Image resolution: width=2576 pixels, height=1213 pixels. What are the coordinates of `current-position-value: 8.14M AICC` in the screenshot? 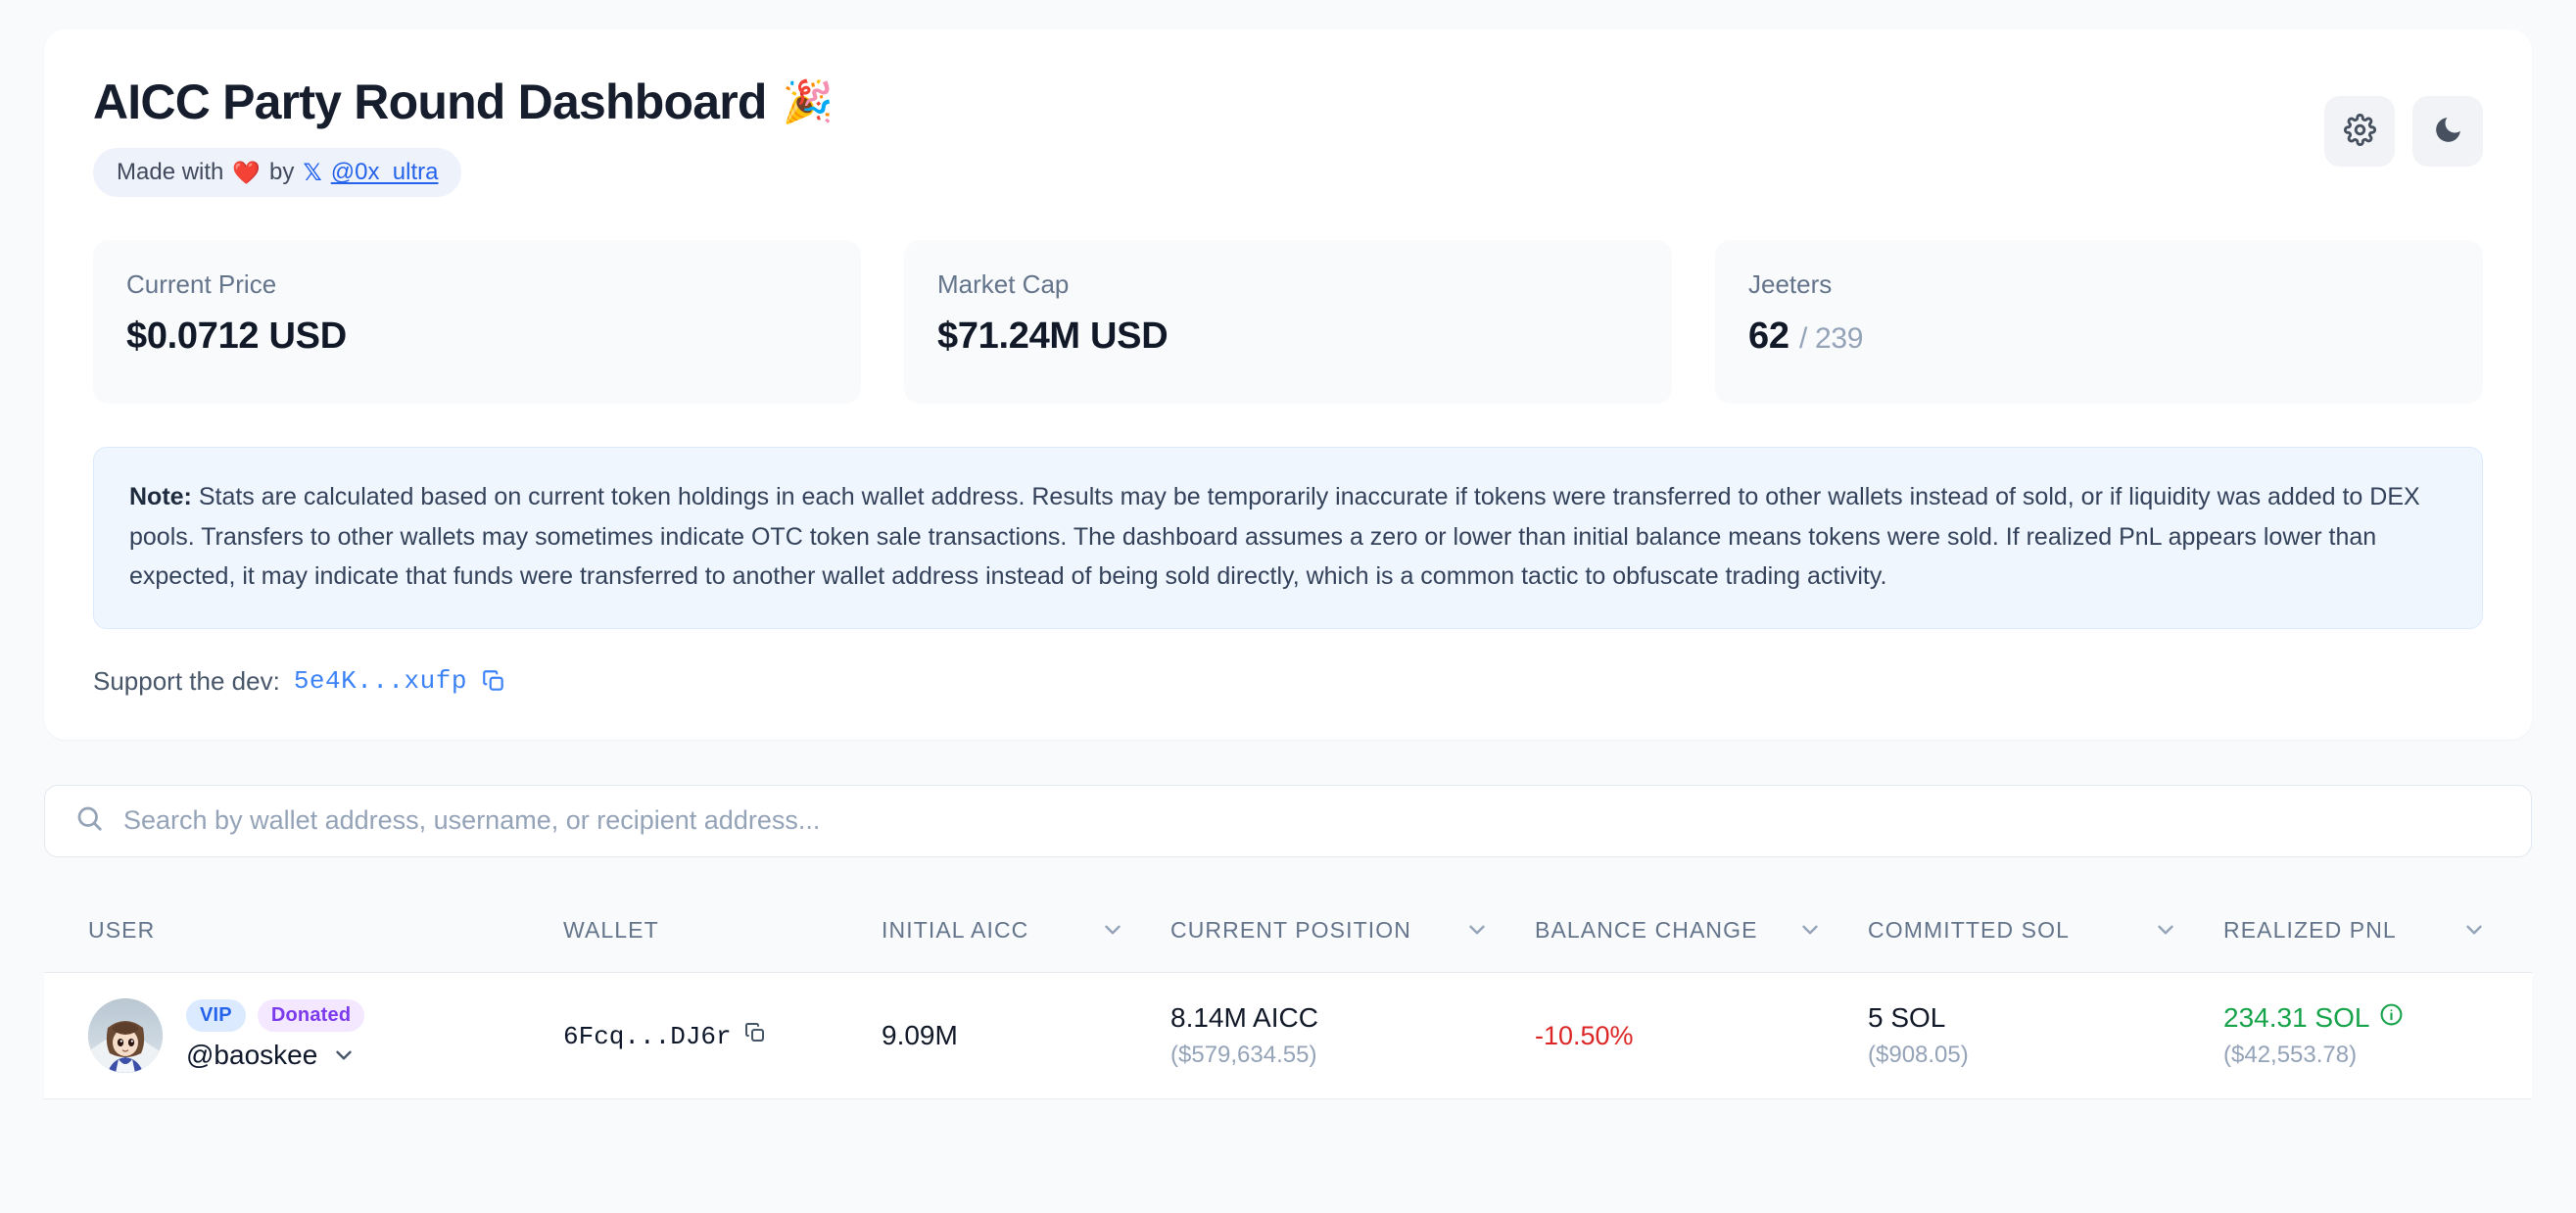 It's located at (1244, 1017).